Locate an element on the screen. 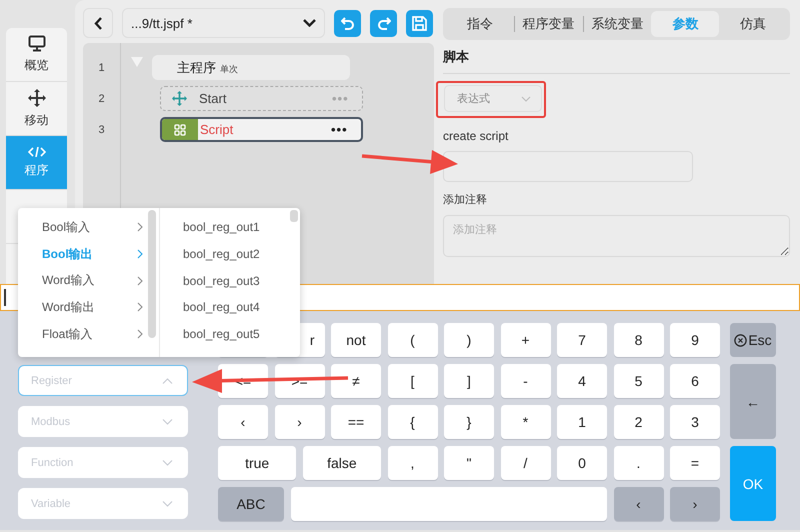 Image resolution: width=800 pixels, height=532 pixels. text-cursor is located at coordinates (5, 297).